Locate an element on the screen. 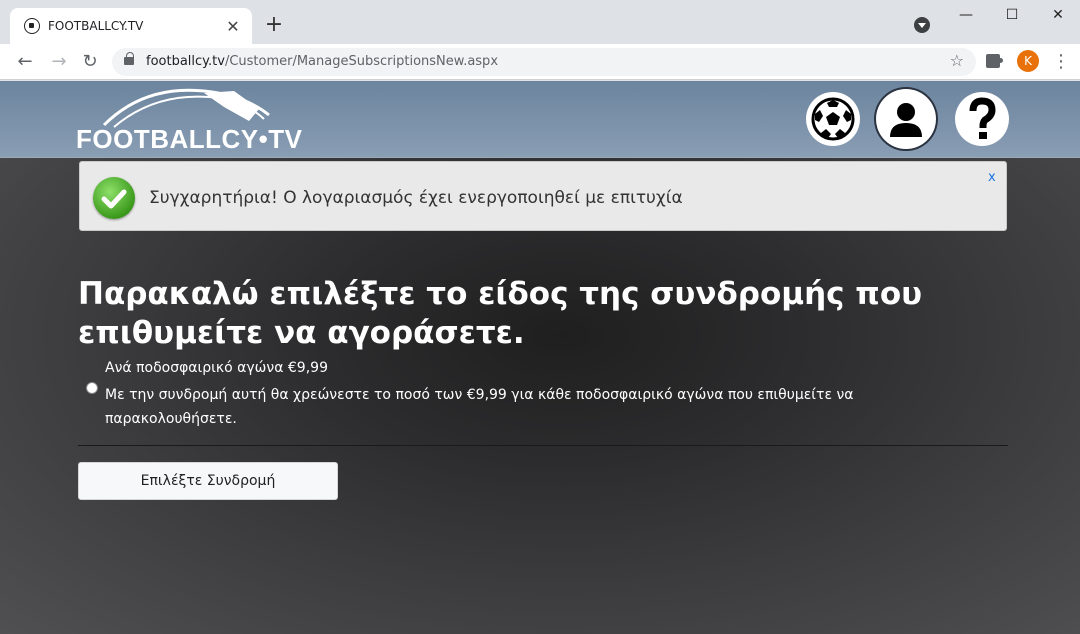 The height and width of the screenshot is (634, 1080). browser-tab-strip: FOOTBALLCY.TV ✕ + — ☐ ✕ is located at coordinates (540, 22).